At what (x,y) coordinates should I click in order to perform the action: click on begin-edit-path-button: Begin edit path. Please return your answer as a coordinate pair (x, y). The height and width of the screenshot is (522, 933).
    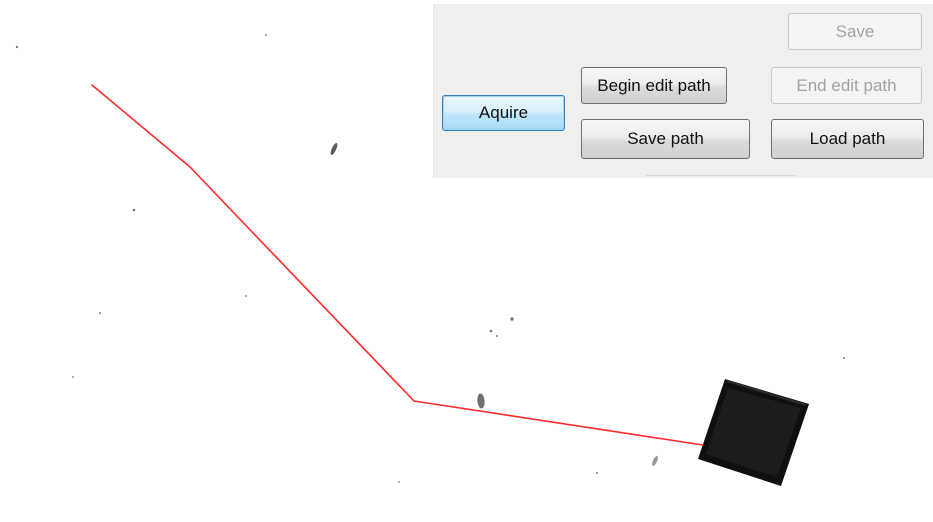
    Looking at the image, I should click on (654, 85).